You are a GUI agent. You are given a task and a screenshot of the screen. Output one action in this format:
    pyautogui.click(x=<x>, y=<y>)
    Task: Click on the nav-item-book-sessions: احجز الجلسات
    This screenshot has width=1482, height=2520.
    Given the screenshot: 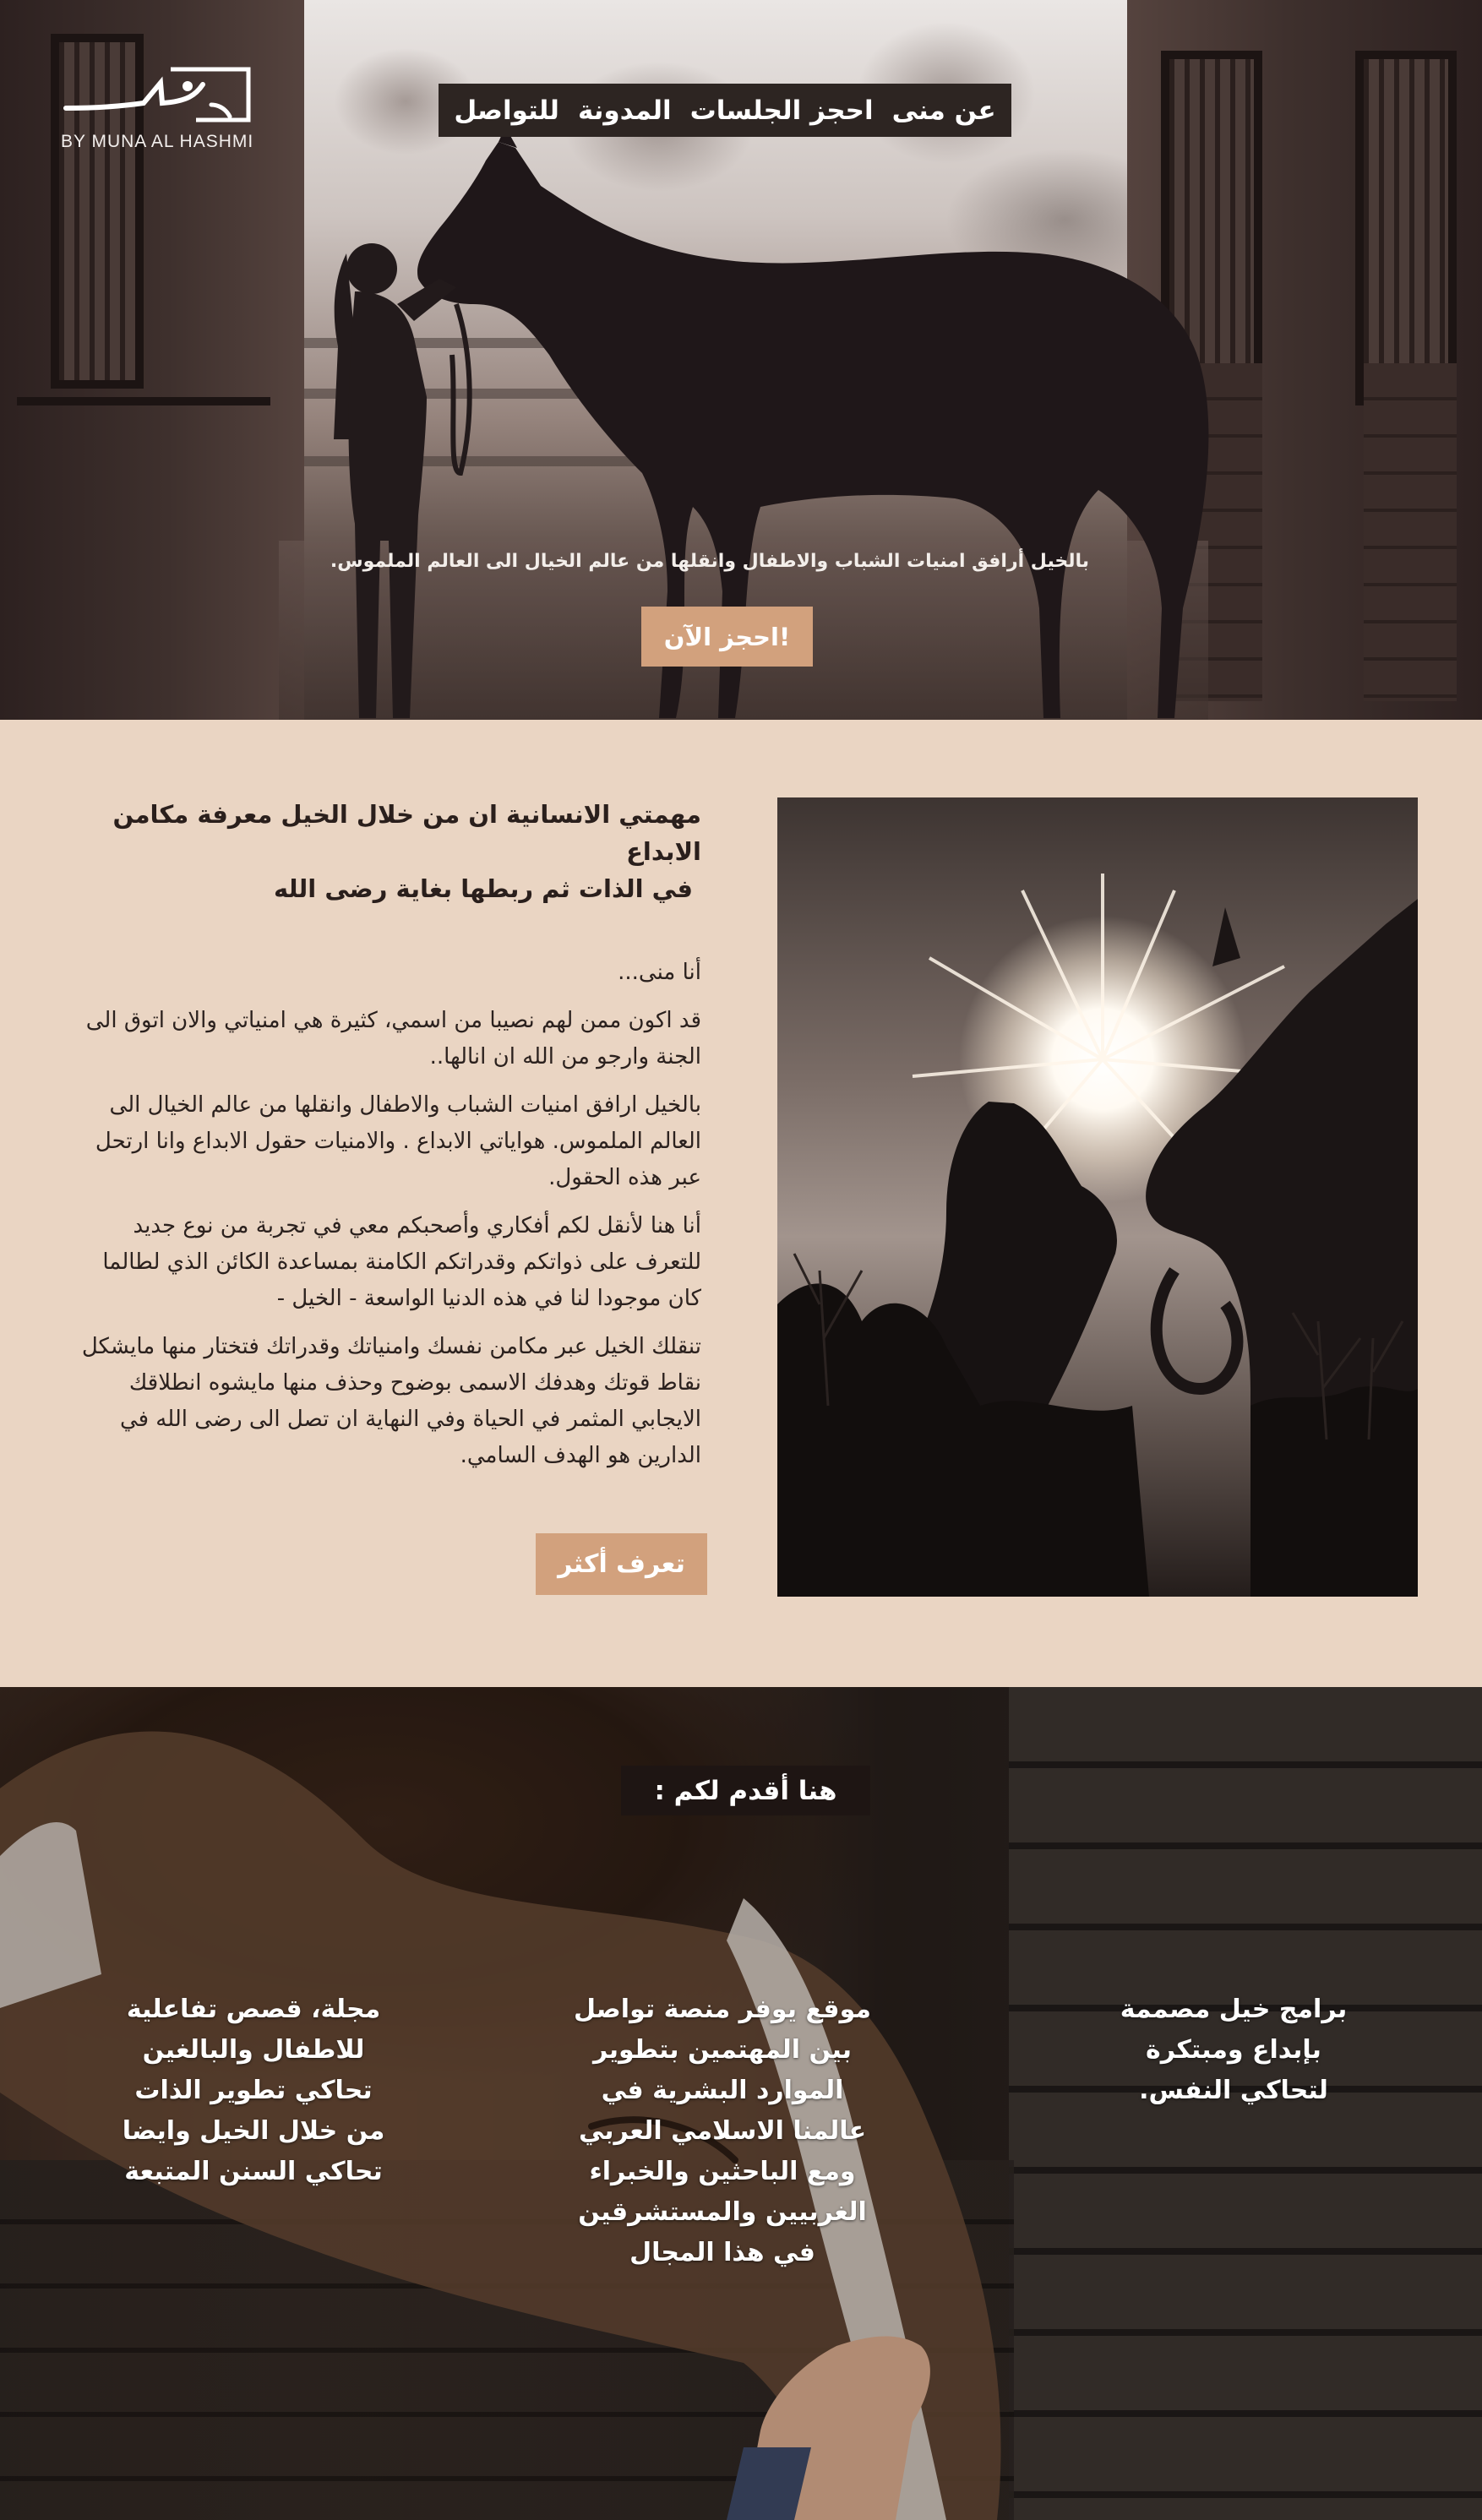 What is the action you would take?
    pyautogui.click(x=782, y=111)
    